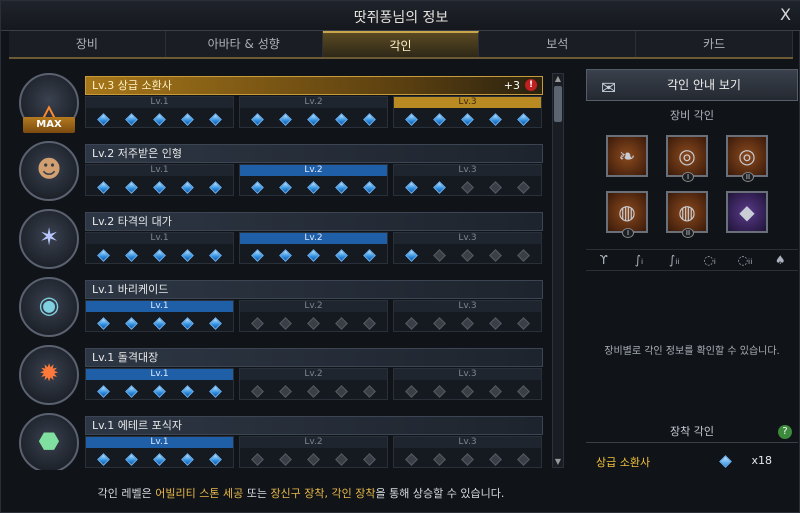 This screenshot has width=800, height=513. What do you see at coordinates (558, 104) in the screenshot?
I see `scroll-thumb` at bounding box center [558, 104].